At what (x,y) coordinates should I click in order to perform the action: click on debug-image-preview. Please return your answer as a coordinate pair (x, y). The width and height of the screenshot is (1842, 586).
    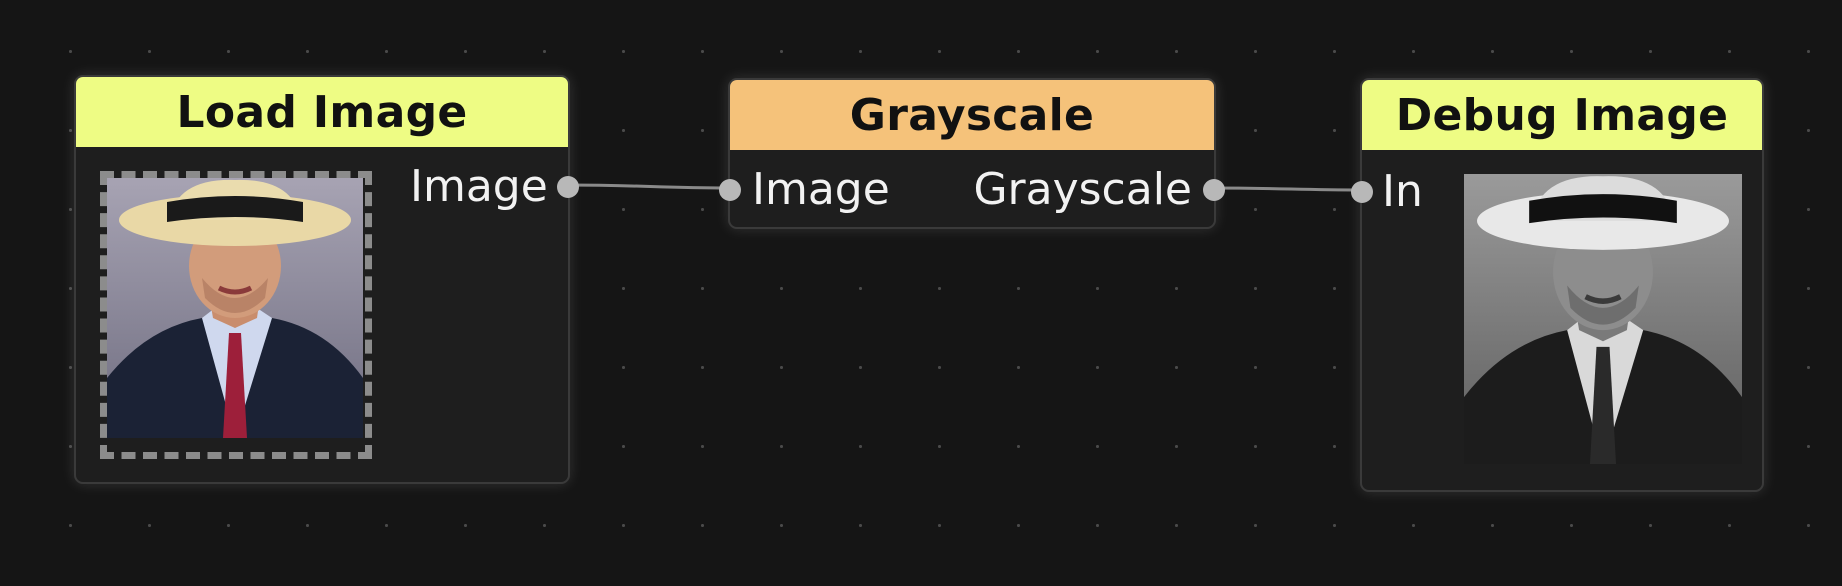
    Looking at the image, I should click on (1603, 319).